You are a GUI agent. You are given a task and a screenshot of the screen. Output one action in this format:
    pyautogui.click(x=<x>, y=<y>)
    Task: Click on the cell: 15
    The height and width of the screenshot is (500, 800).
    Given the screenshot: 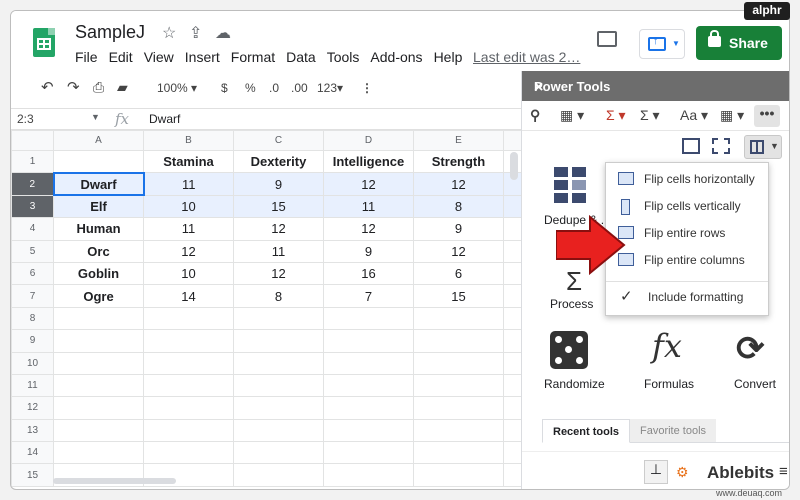 What is the action you would take?
    pyautogui.click(x=458, y=296)
    